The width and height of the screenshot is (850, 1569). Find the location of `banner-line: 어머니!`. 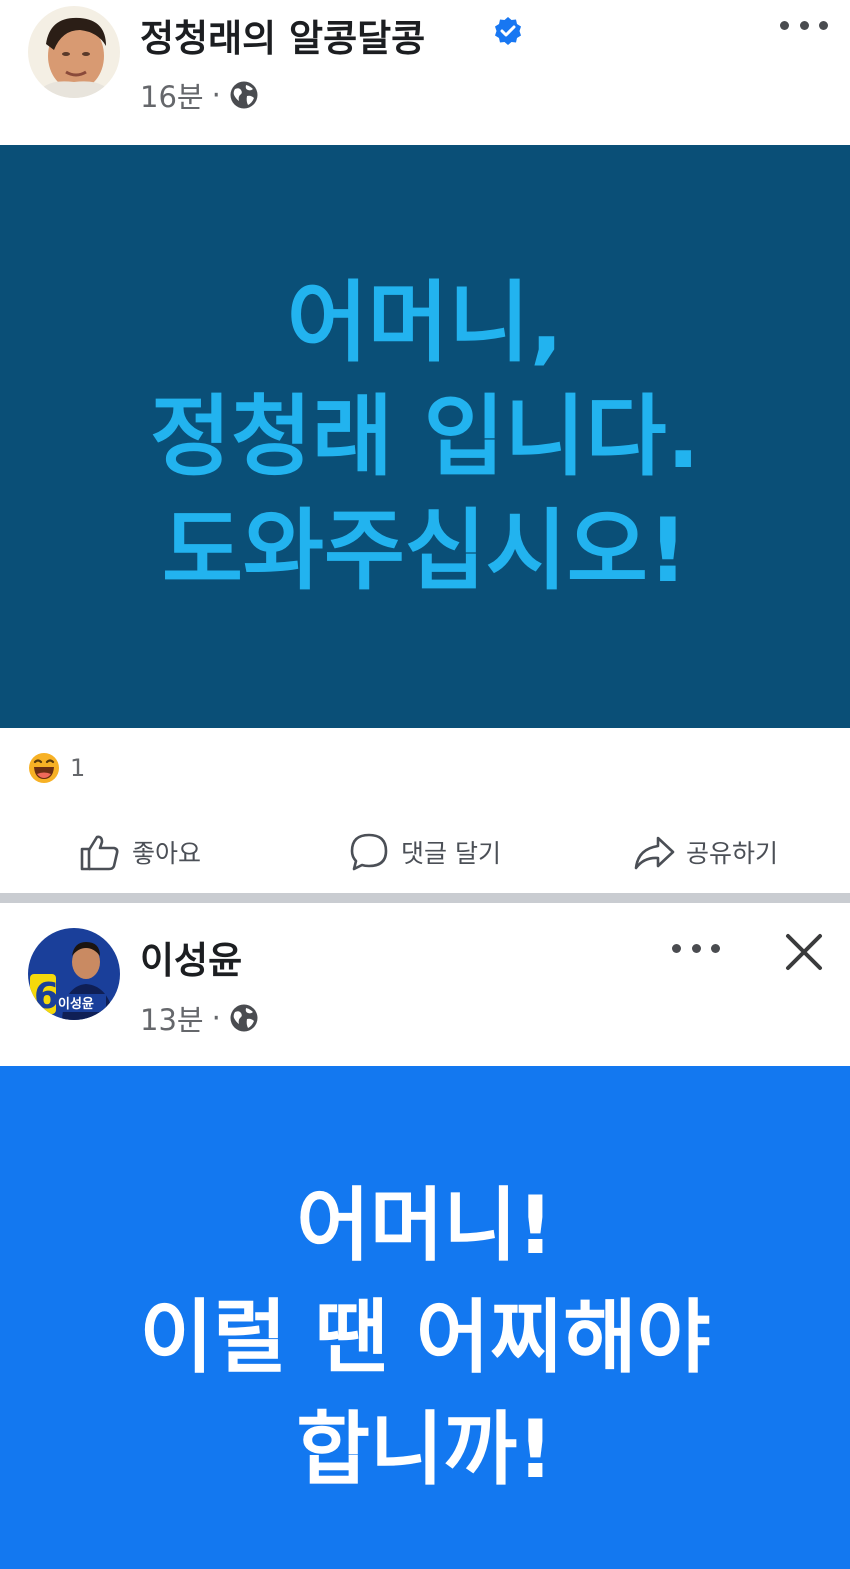

banner-line: 어머니! is located at coordinates (425, 1225).